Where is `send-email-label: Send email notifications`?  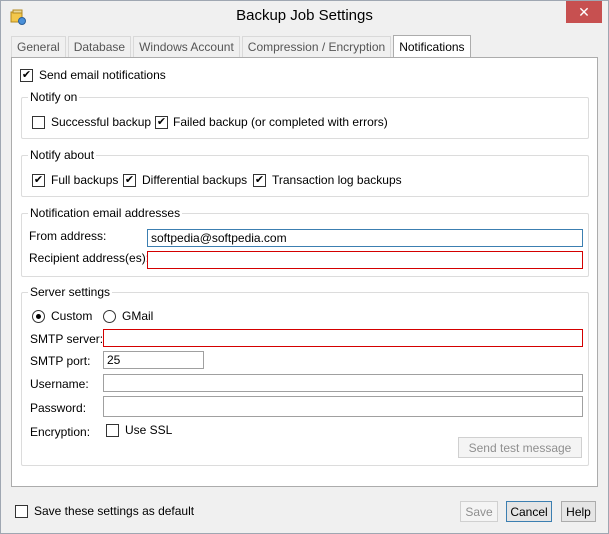
send-email-label: Send email notifications is located at coordinates (102, 75).